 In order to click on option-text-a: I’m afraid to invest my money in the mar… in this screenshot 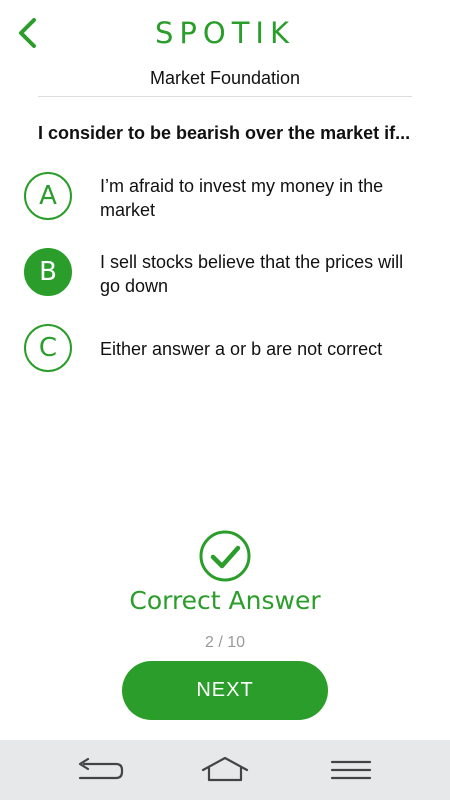, I will do `click(242, 198)`.